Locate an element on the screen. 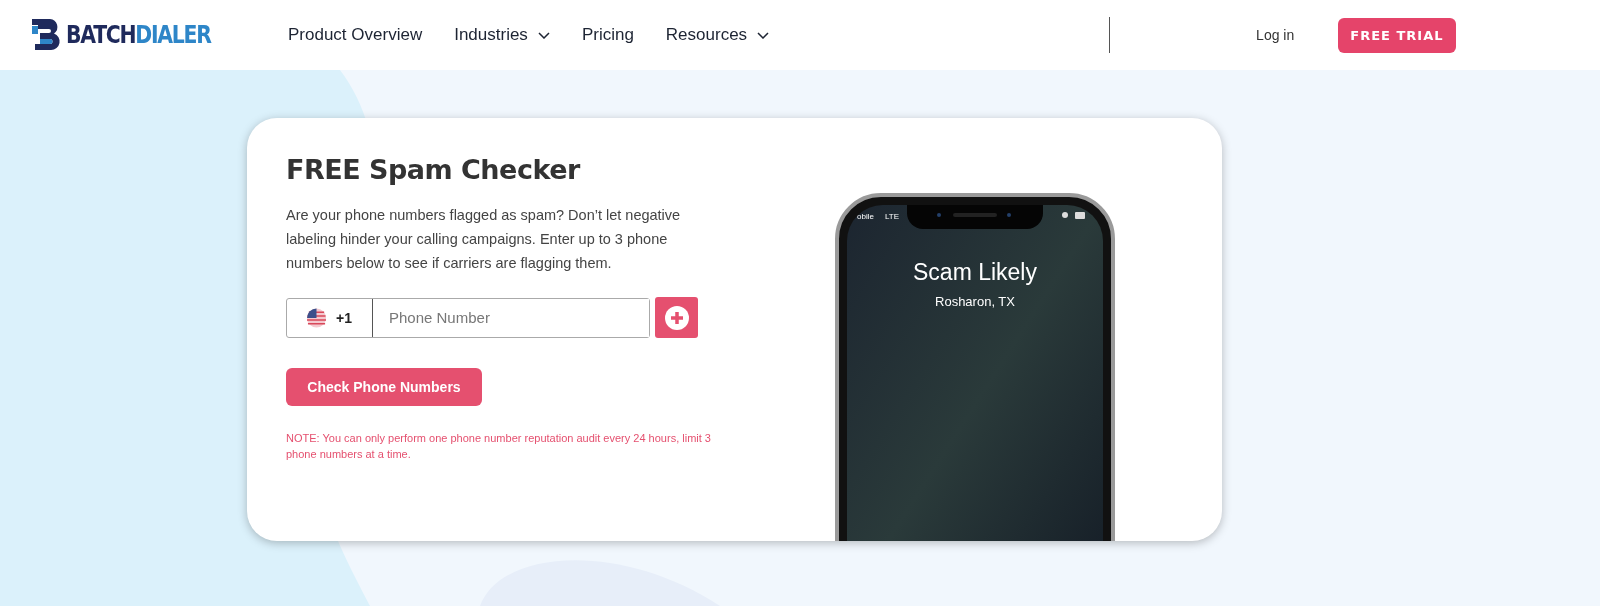 This screenshot has width=1600, height=606. nav-link: Resources is located at coordinates (717, 35).